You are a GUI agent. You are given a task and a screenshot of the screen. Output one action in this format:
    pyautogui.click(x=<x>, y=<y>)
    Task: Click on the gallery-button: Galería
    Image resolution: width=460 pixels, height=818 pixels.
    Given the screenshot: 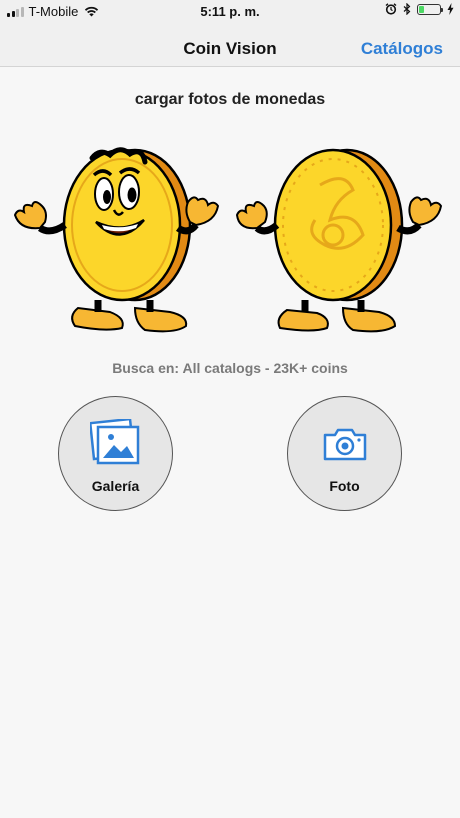 What is the action you would take?
    pyautogui.click(x=115, y=453)
    